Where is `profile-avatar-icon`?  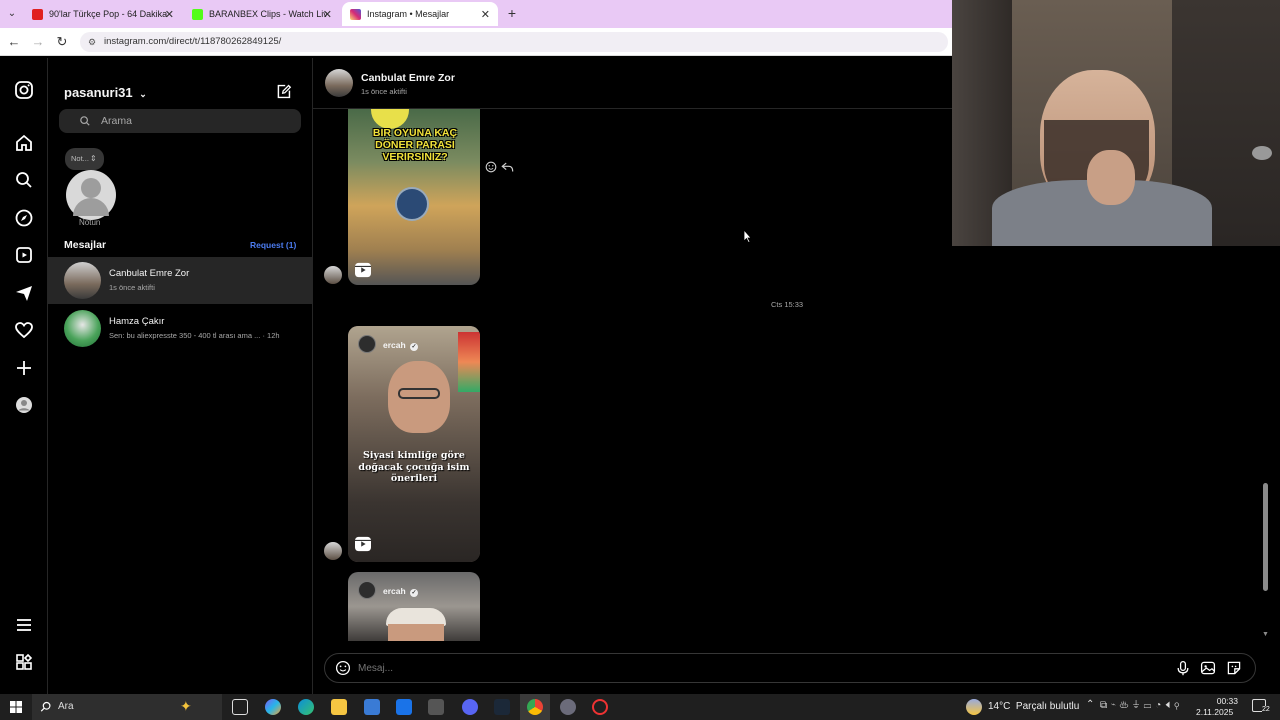
profile-avatar-icon is located at coordinates (24, 405).